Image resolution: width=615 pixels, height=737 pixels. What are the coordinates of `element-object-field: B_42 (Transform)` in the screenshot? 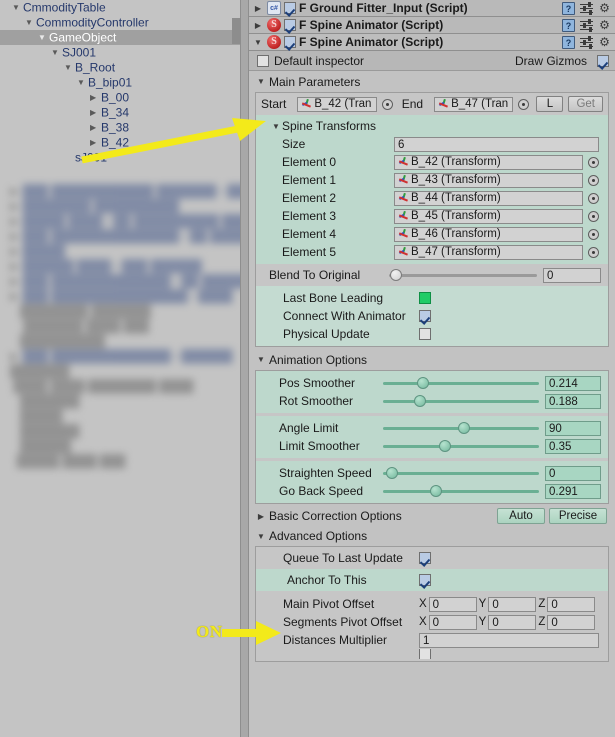 It's located at (488, 162).